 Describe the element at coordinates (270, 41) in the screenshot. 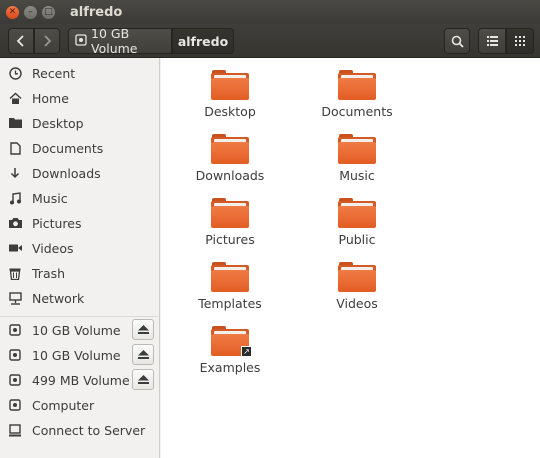

I see `header-bar: 10 GB Volume alfredo` at that location.